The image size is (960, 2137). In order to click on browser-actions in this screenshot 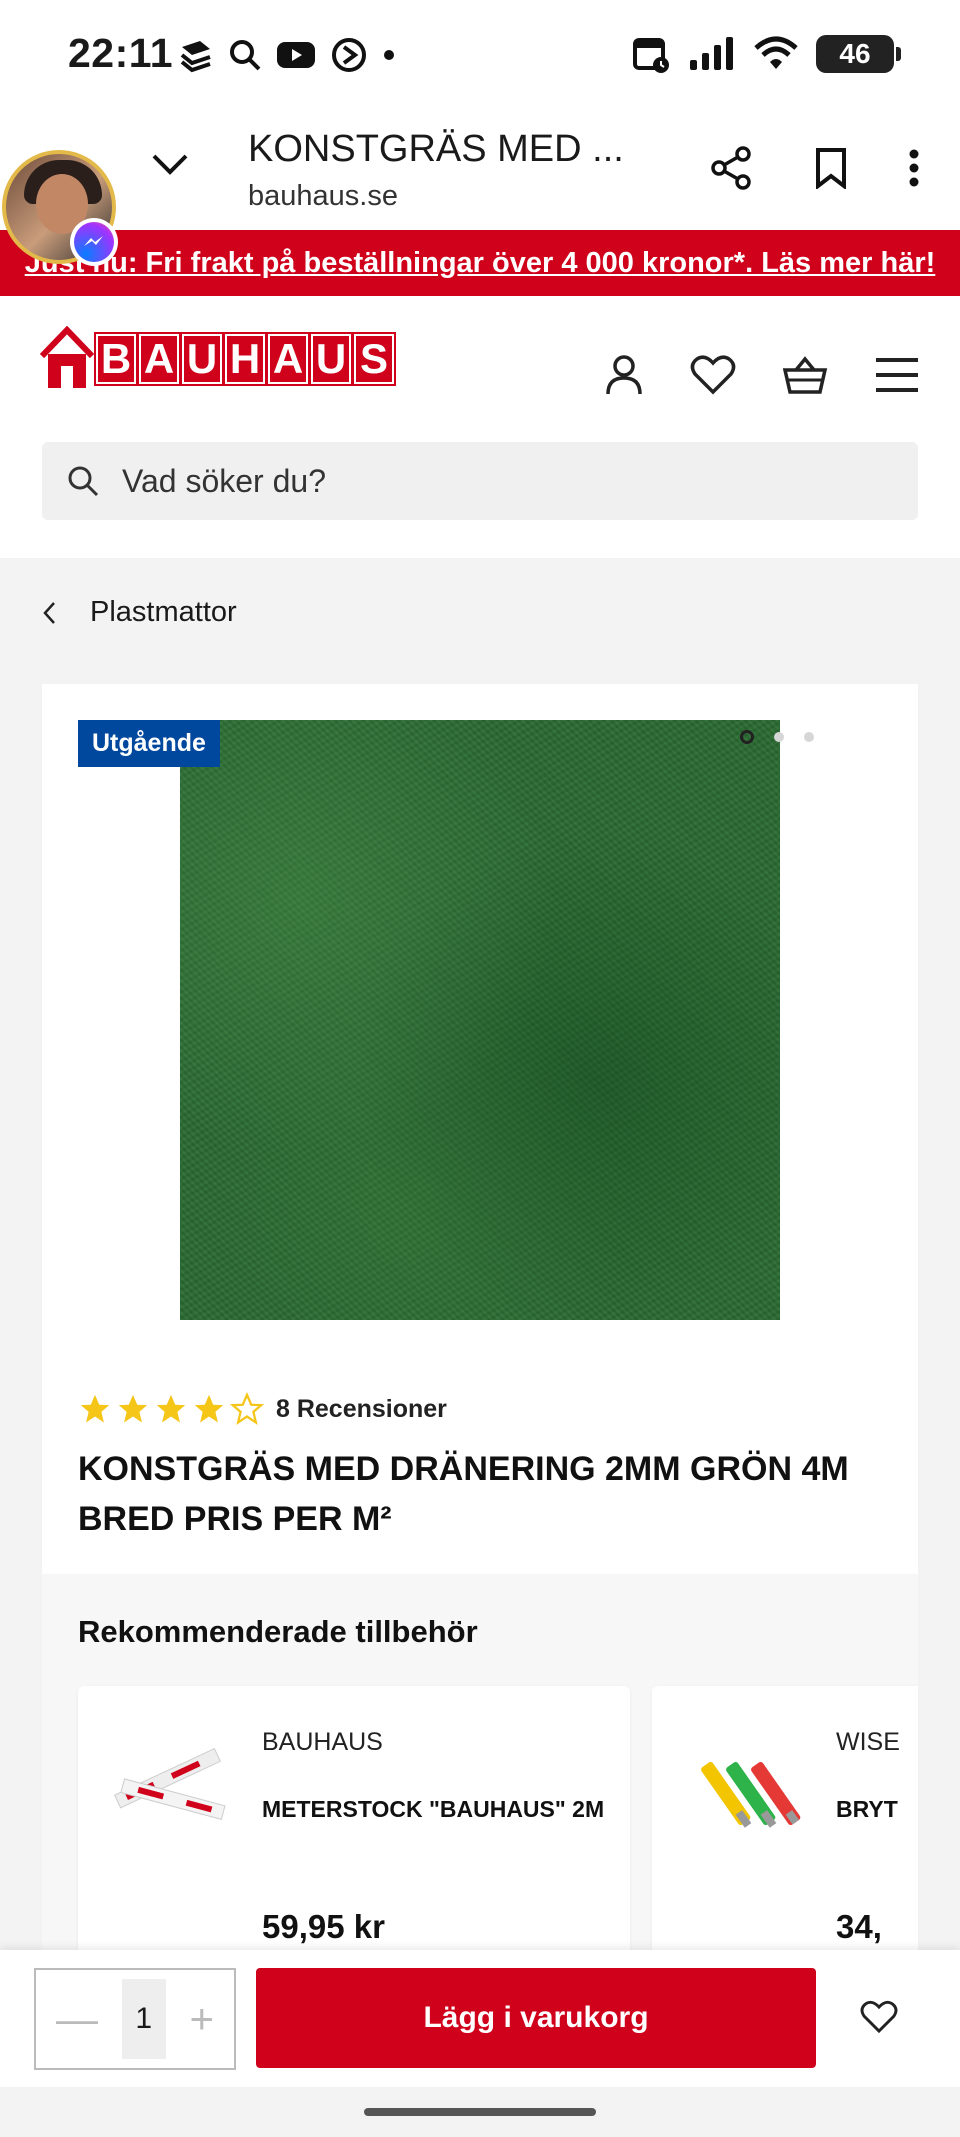, I will do `click(815, 168)`.